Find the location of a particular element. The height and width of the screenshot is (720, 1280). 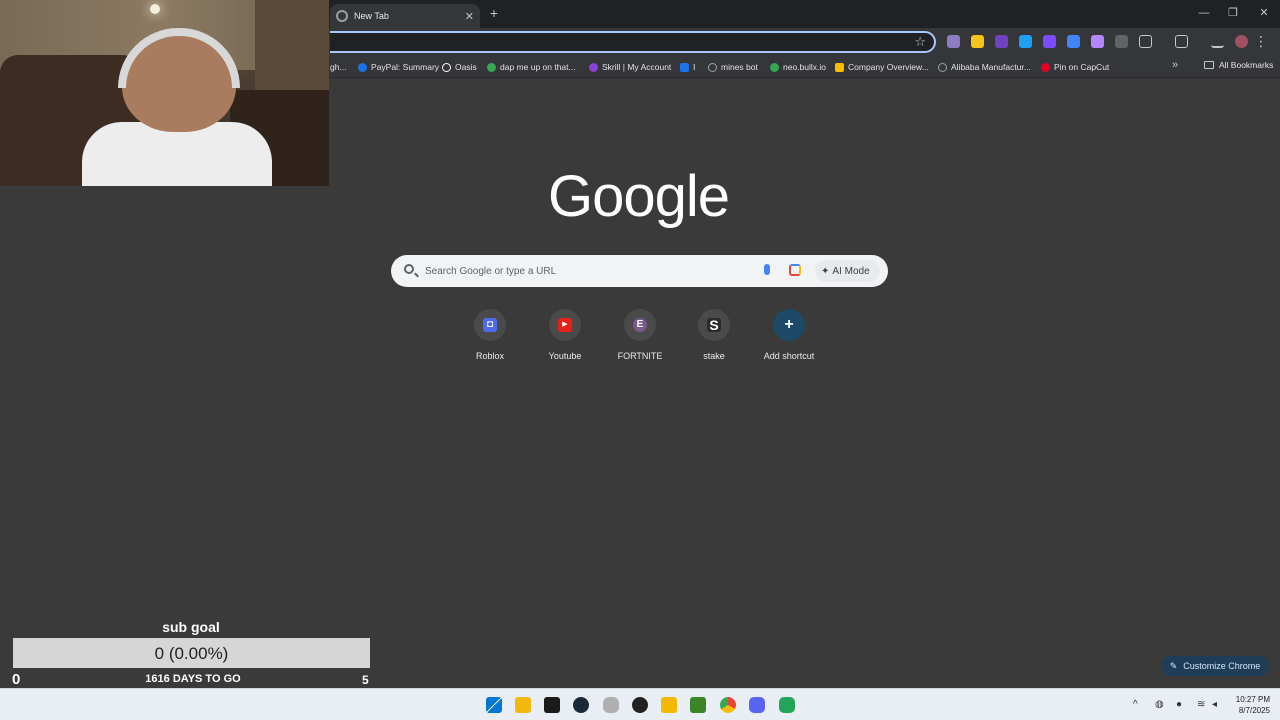

discord-icon is located at coordinates (757, 705).